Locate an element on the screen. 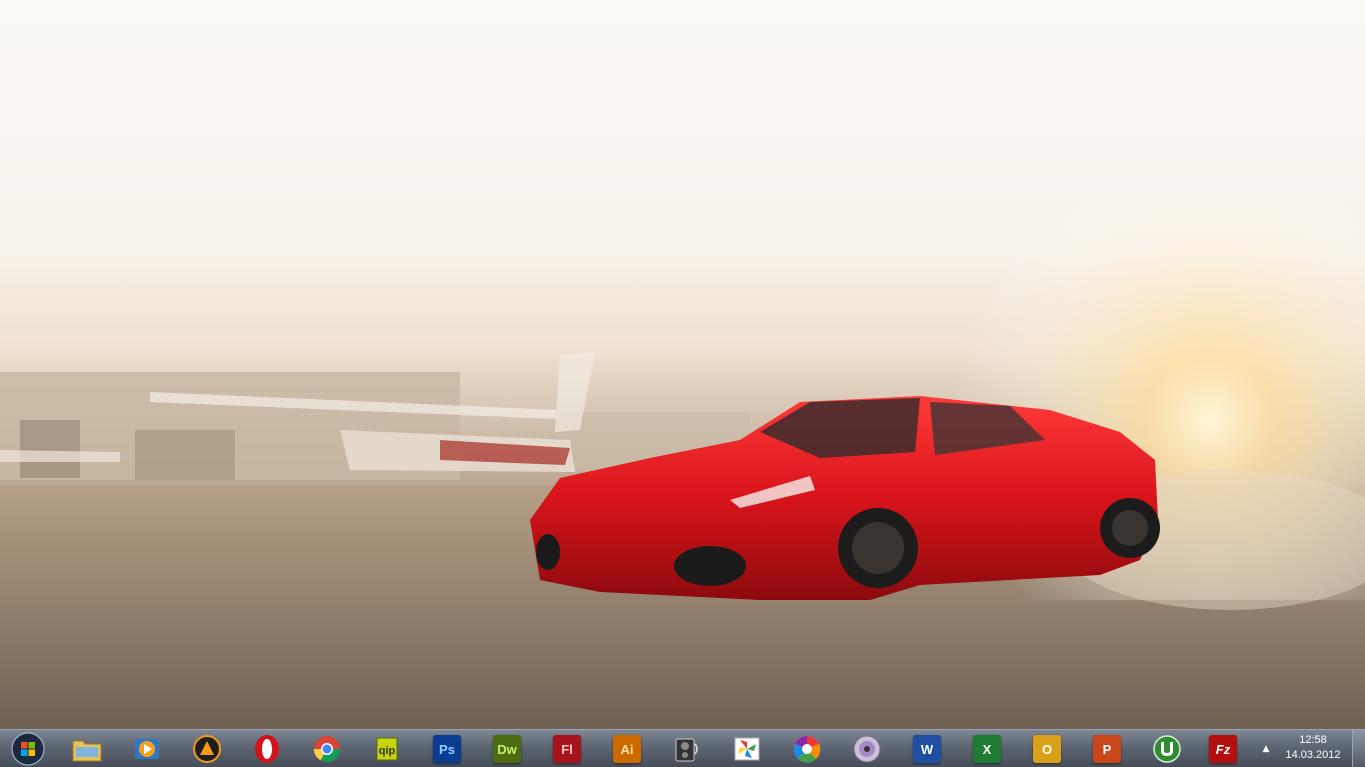  taskbar-app-illustrator: Ai is located at coordinates (627, 749).